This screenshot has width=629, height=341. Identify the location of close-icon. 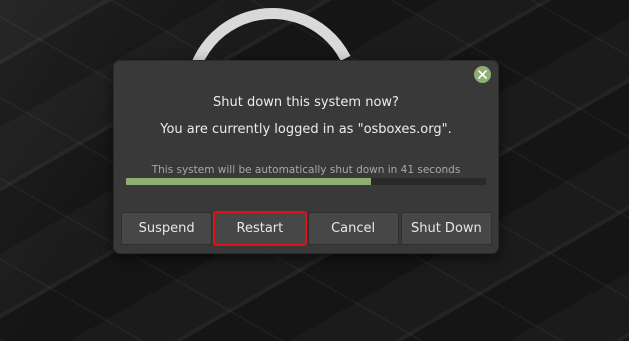
(482, 74).